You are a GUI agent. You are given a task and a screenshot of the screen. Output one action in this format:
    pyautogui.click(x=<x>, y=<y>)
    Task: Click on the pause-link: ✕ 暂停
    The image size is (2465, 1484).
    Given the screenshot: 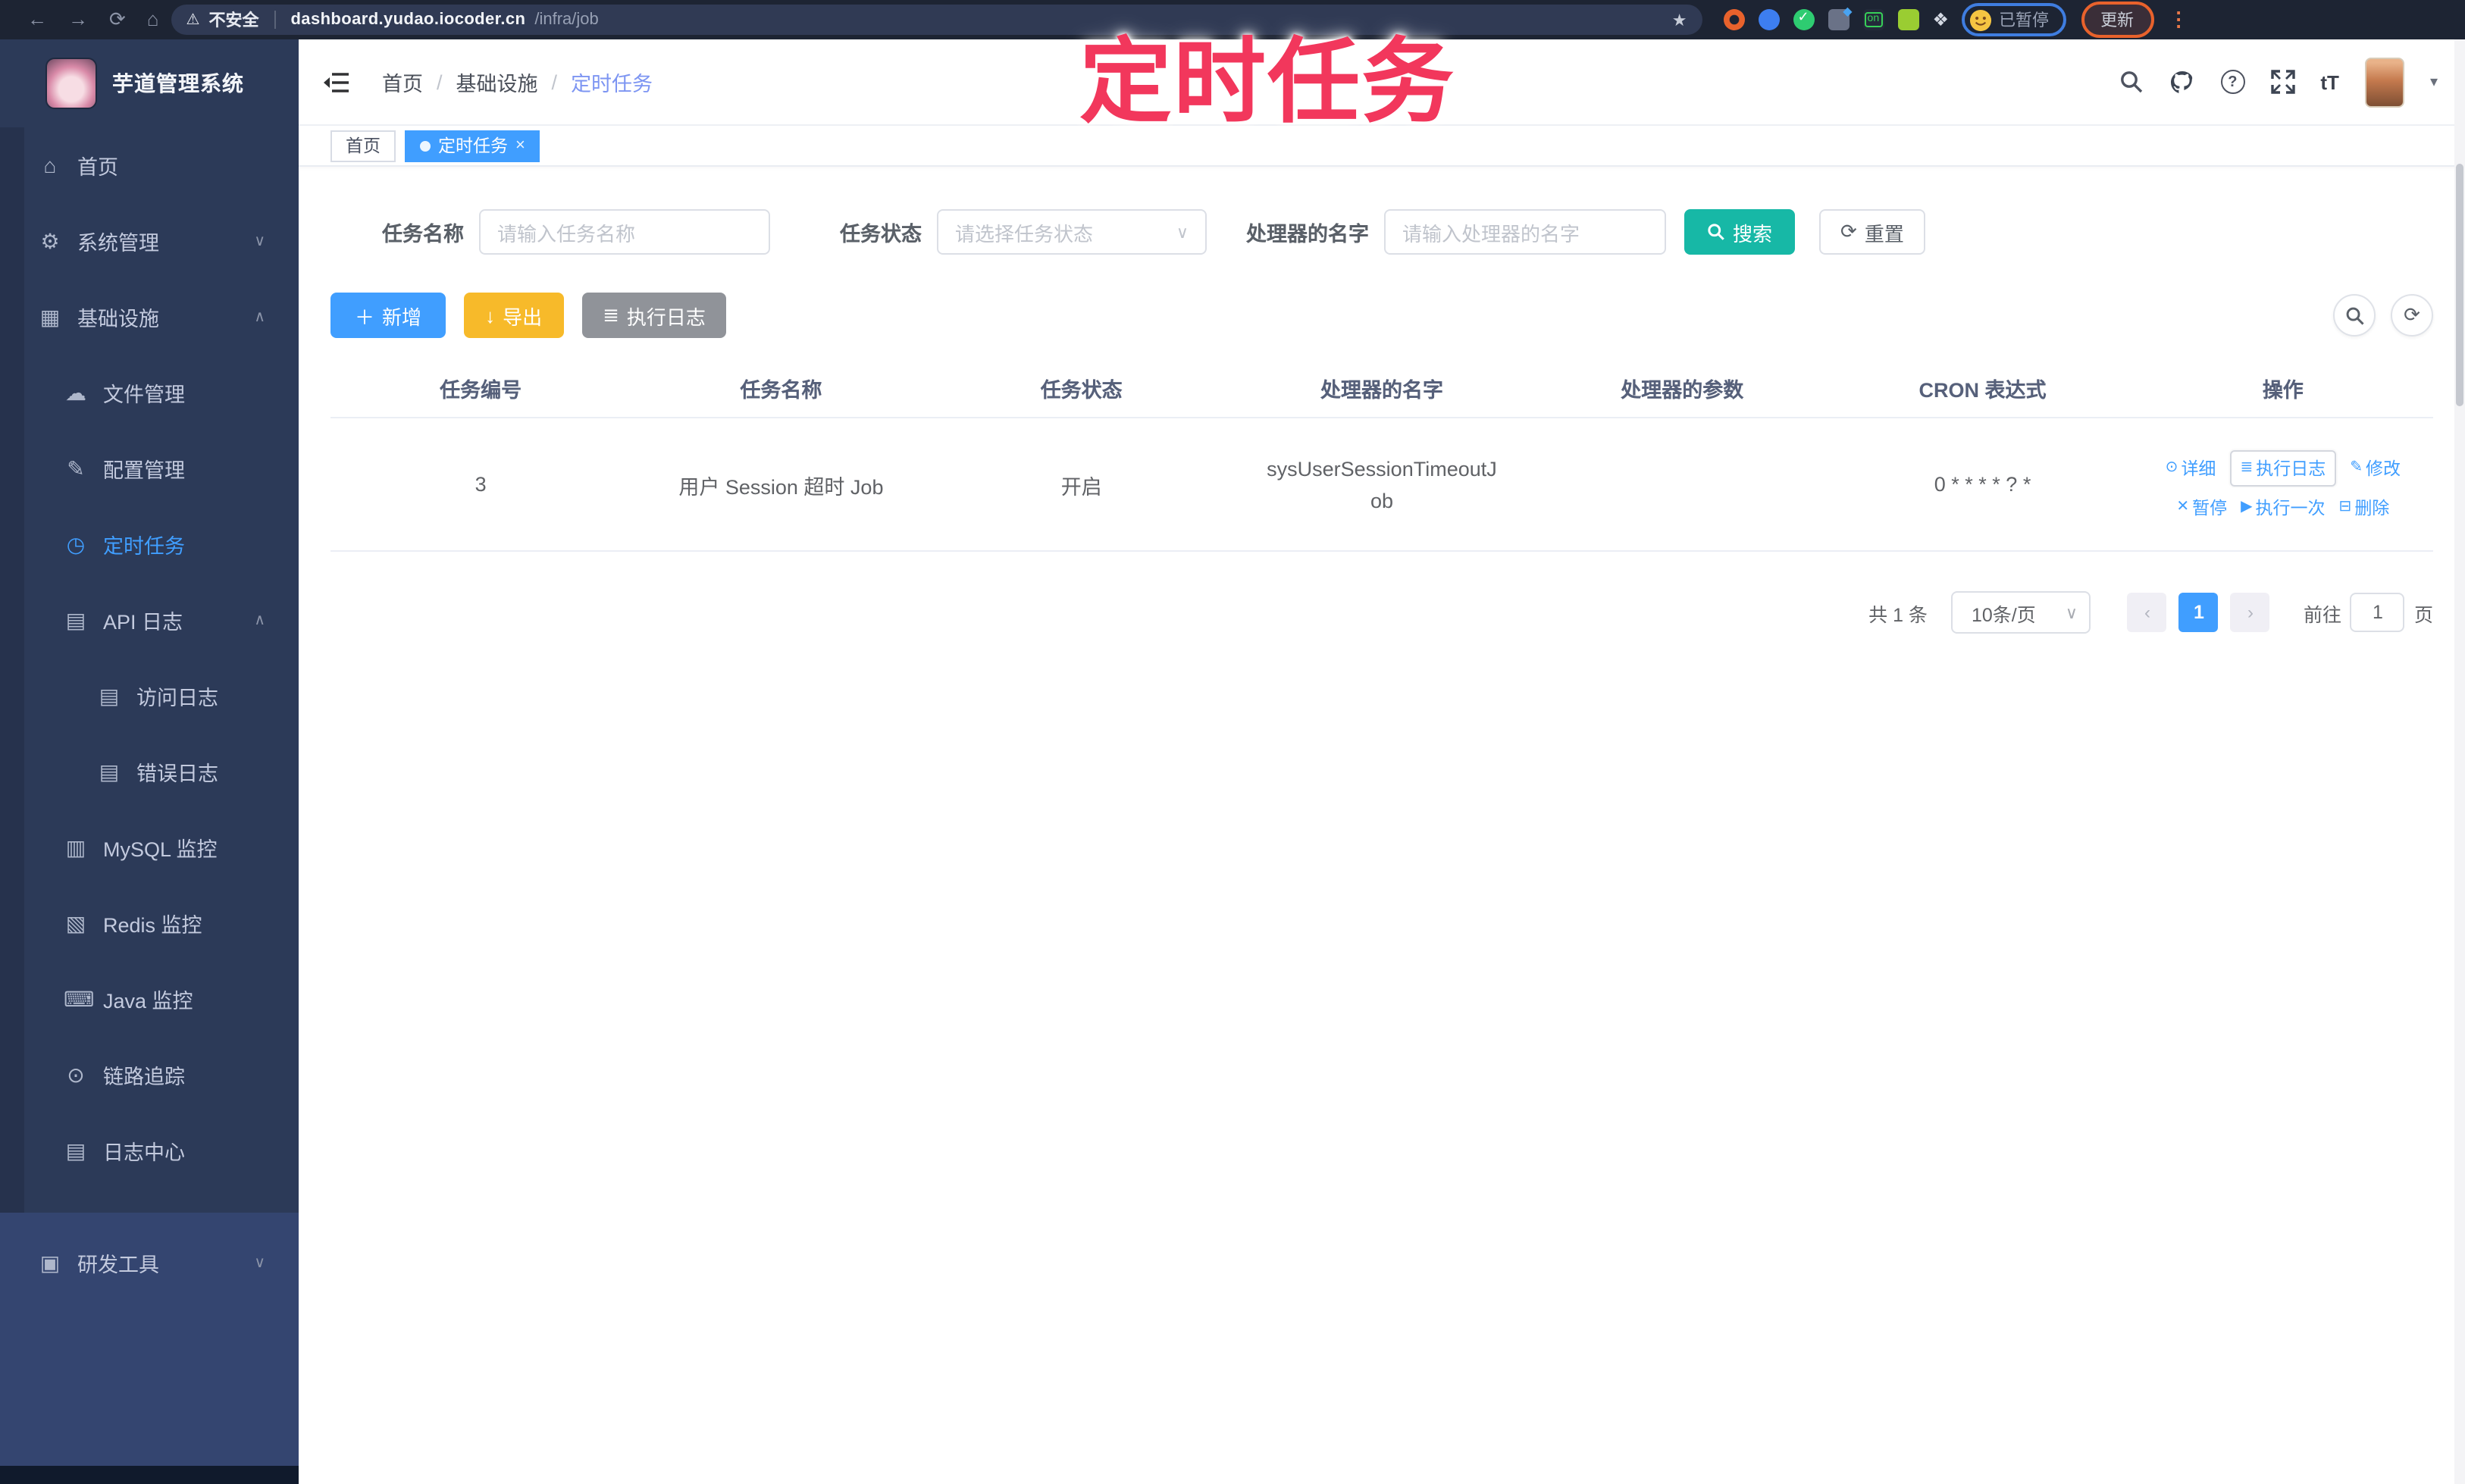 What is the action you would take?
    pyautogui.click(x=2201, y=507)
    